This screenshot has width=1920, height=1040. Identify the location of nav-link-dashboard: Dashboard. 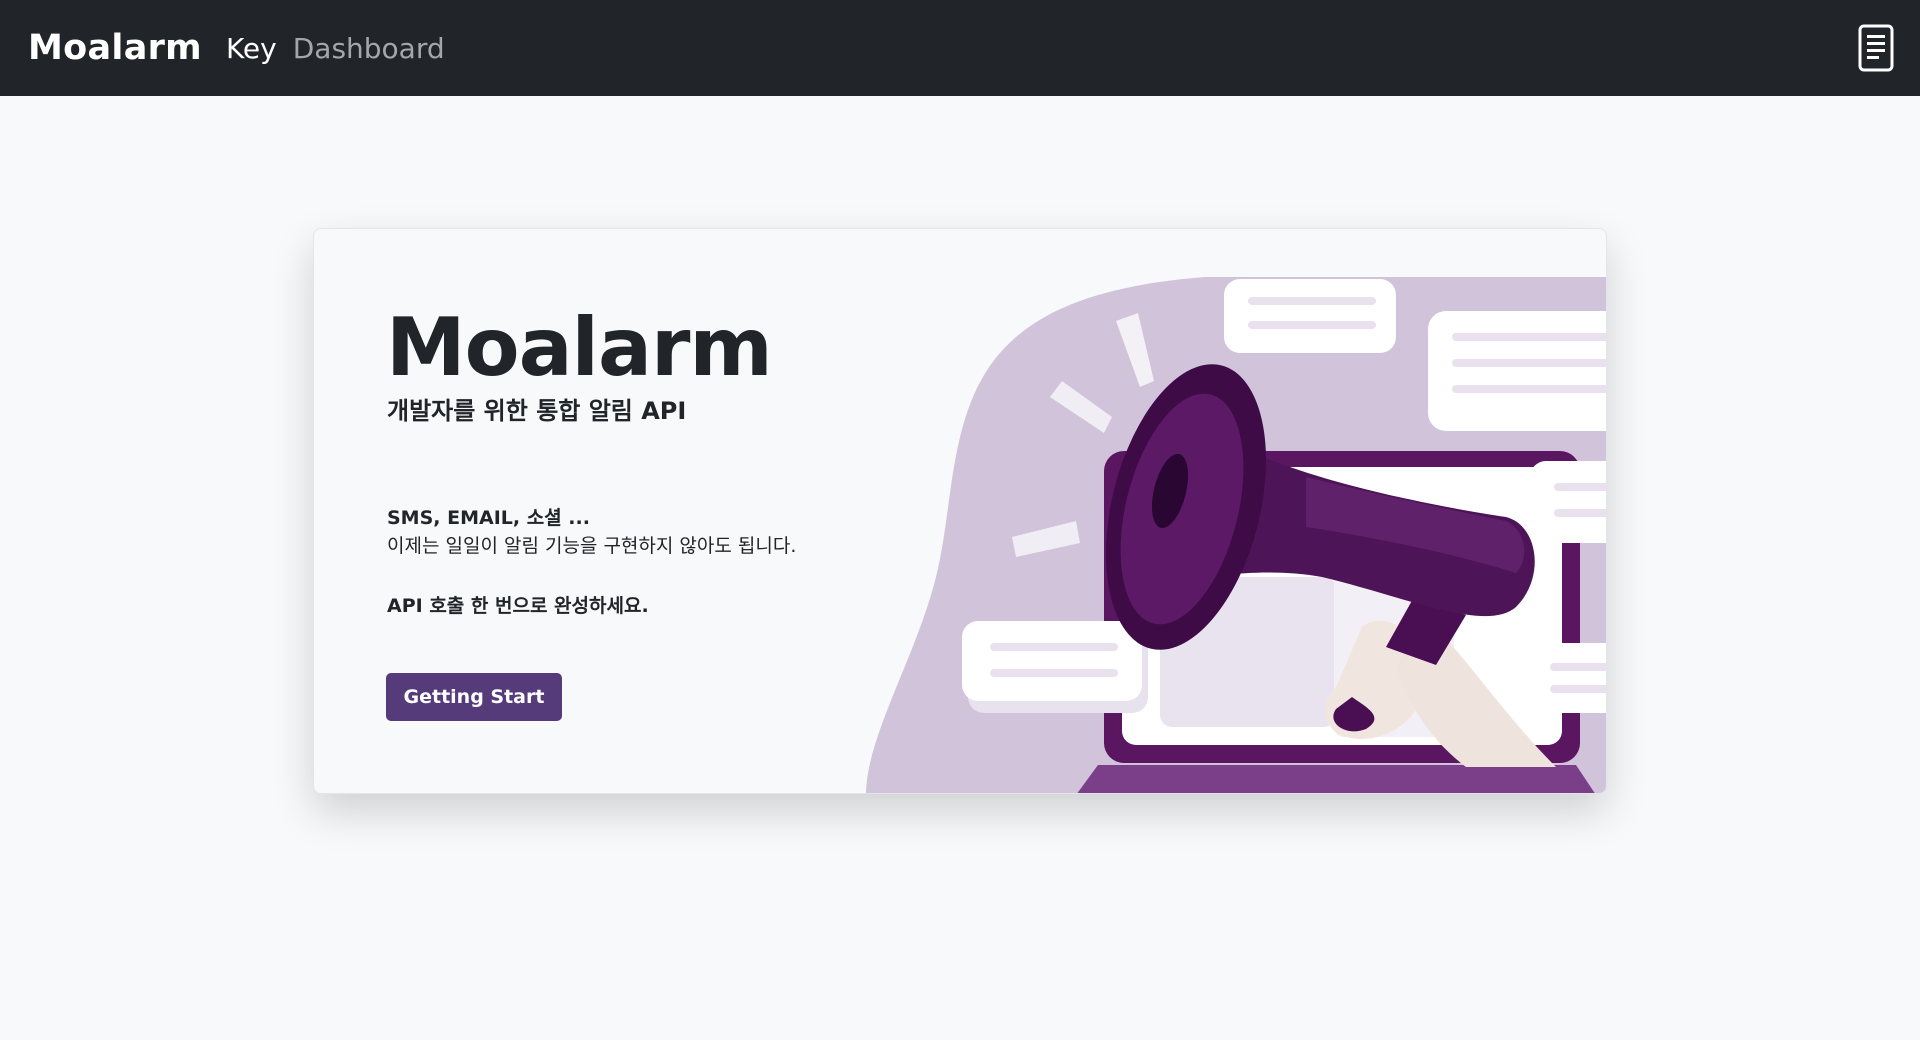
(369, 48).